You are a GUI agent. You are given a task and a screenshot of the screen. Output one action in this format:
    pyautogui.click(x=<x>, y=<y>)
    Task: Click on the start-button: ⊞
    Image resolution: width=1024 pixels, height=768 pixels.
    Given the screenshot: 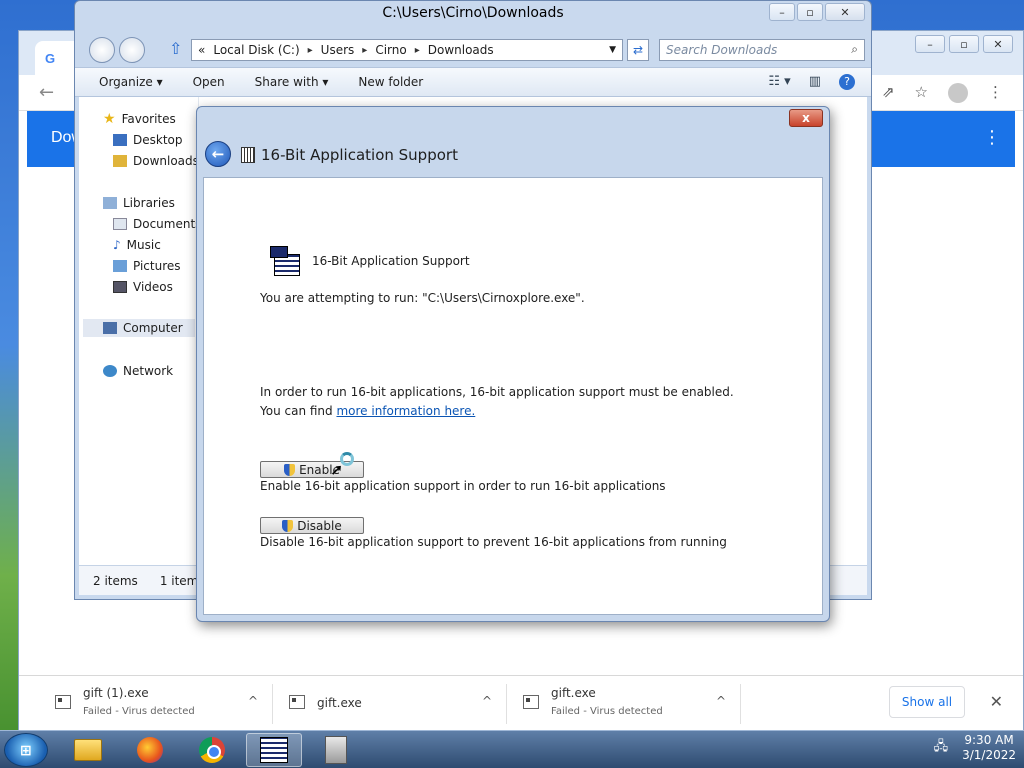 What is the action you would take?
    pyautogui.click(x=26, y=750)
    